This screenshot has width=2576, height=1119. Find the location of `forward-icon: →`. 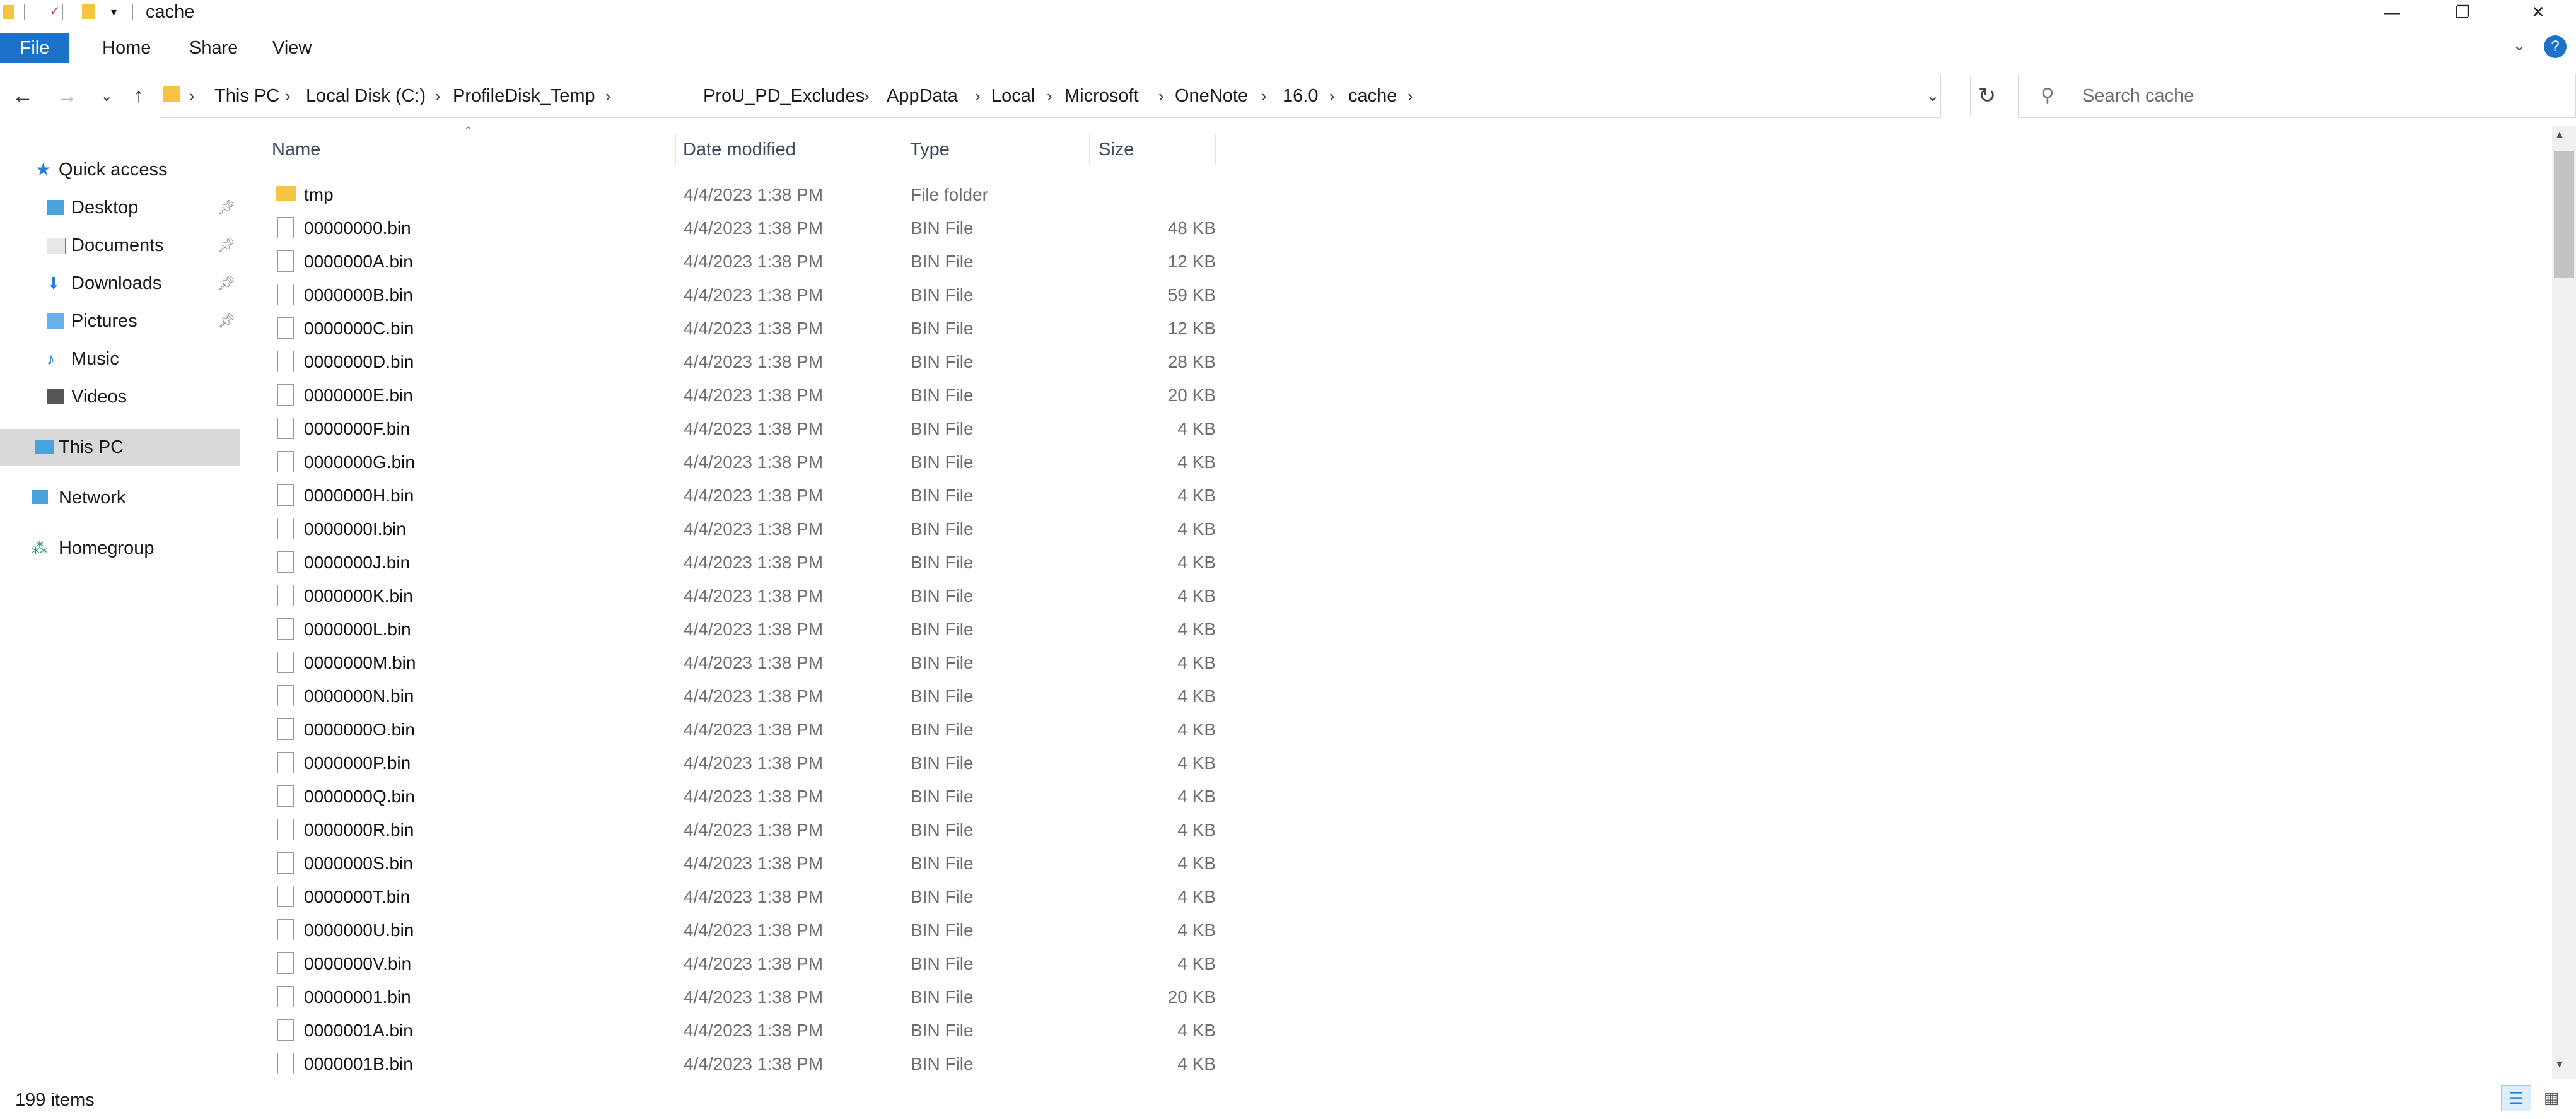

forward-icon: → is located at coordinates (67, 96).